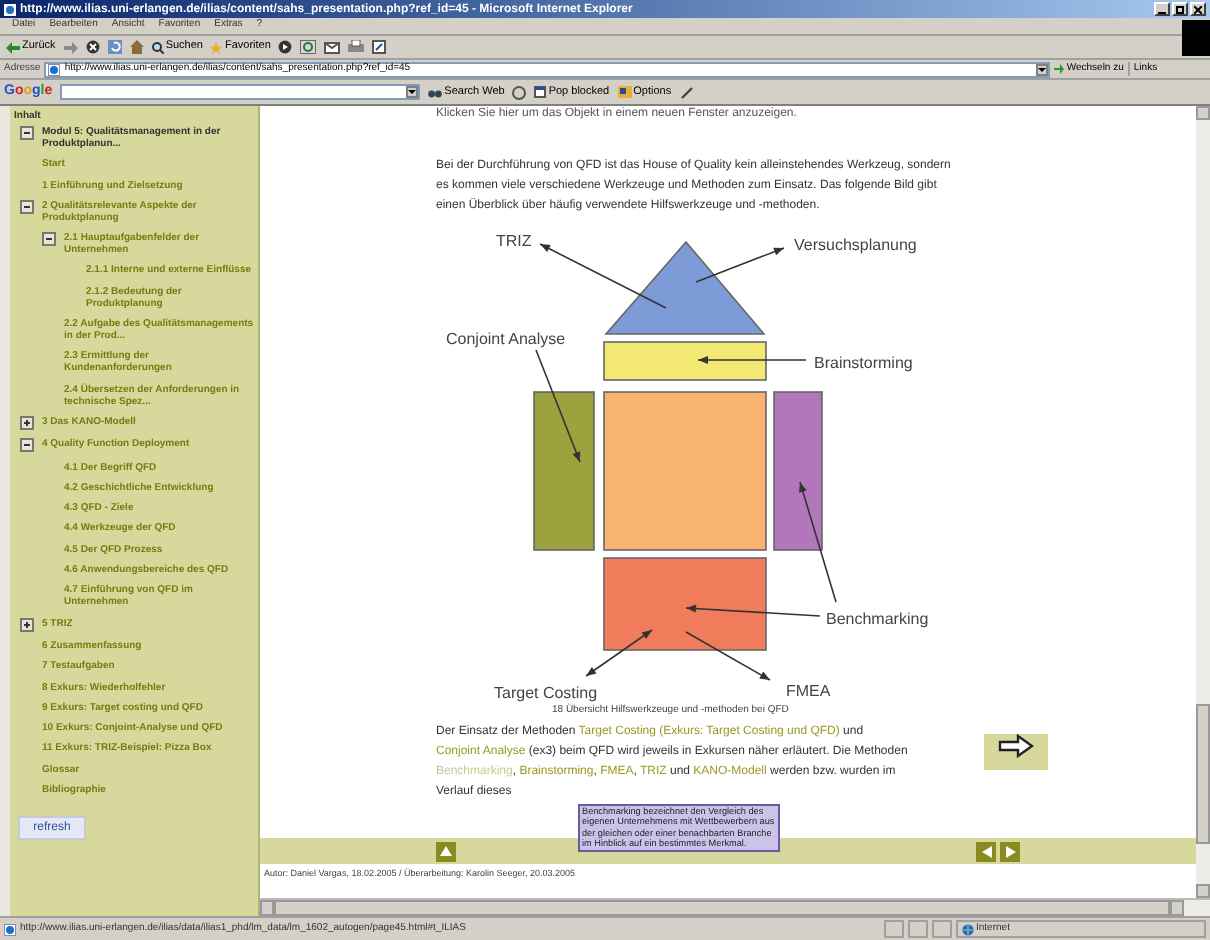 The height and width of the screenshot is (940, 1210). What do you see at coordinates (506, 339) in the screenshot?
I see `diagram-label: Conjoint Analyse` at bounding box center [506, 339].